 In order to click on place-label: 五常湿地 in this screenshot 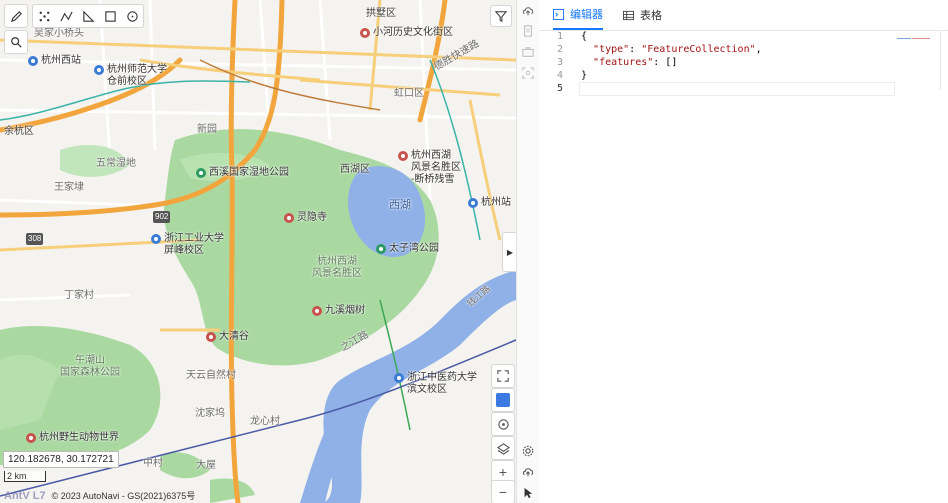, I will do `click(116, 163)`.